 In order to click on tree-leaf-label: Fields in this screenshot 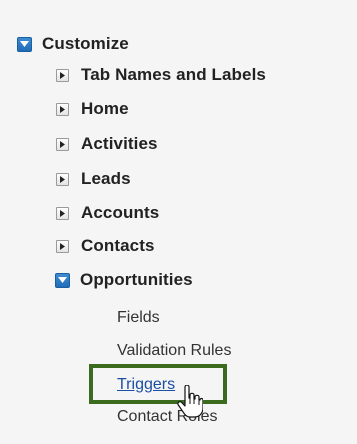, I will do `click(138, 318)`.